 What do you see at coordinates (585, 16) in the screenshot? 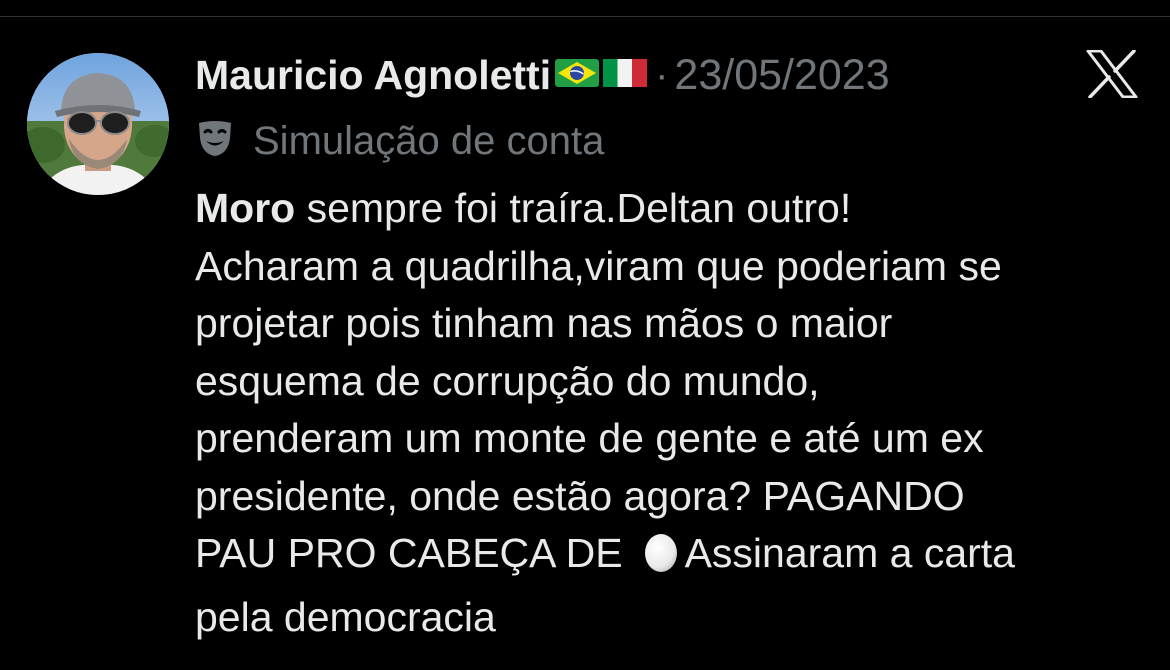
I see `top-divider` at bounding box center [585, 16].